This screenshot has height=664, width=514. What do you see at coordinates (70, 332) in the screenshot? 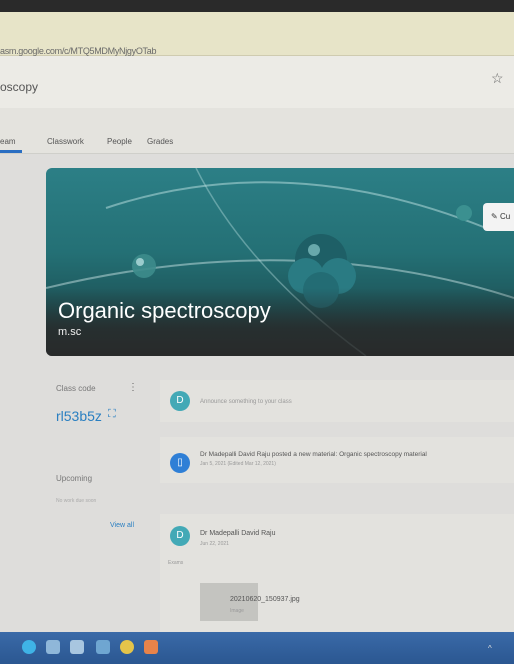
I see `class-section: m.sc` at bounding box center [70, 332].